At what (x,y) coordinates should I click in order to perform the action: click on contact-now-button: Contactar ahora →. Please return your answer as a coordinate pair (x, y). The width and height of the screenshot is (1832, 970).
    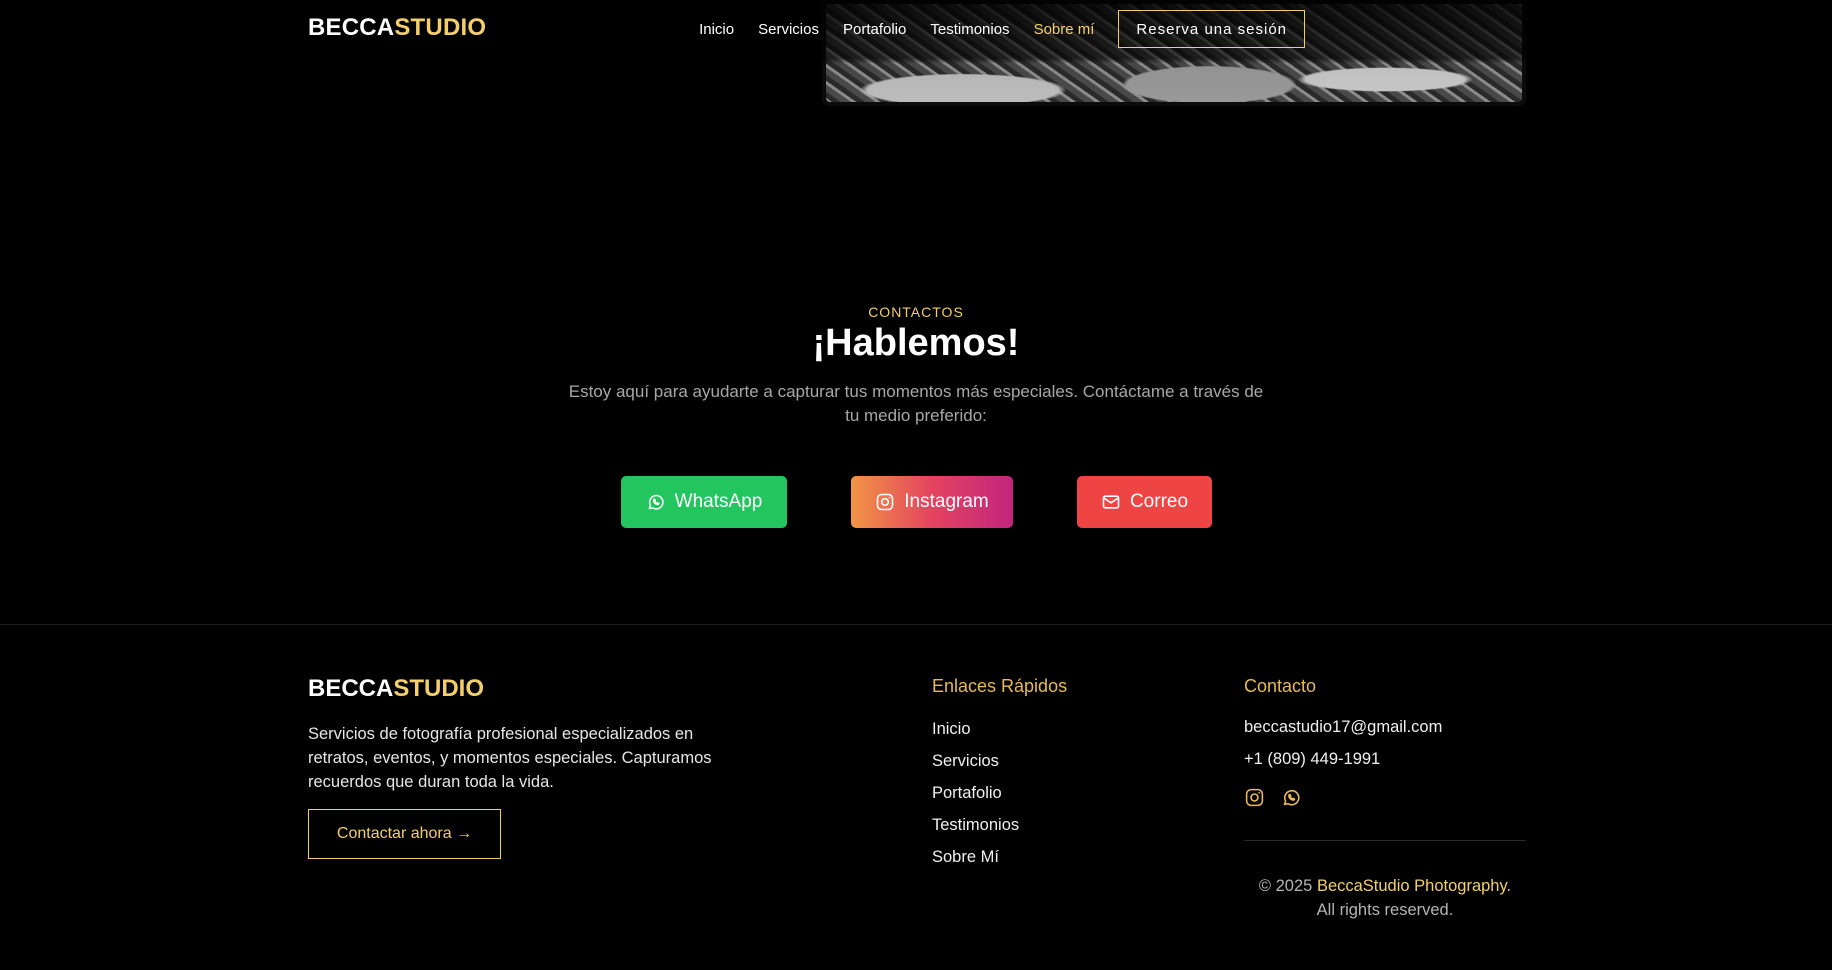
    Looking at the image, I should click on (404, 834).